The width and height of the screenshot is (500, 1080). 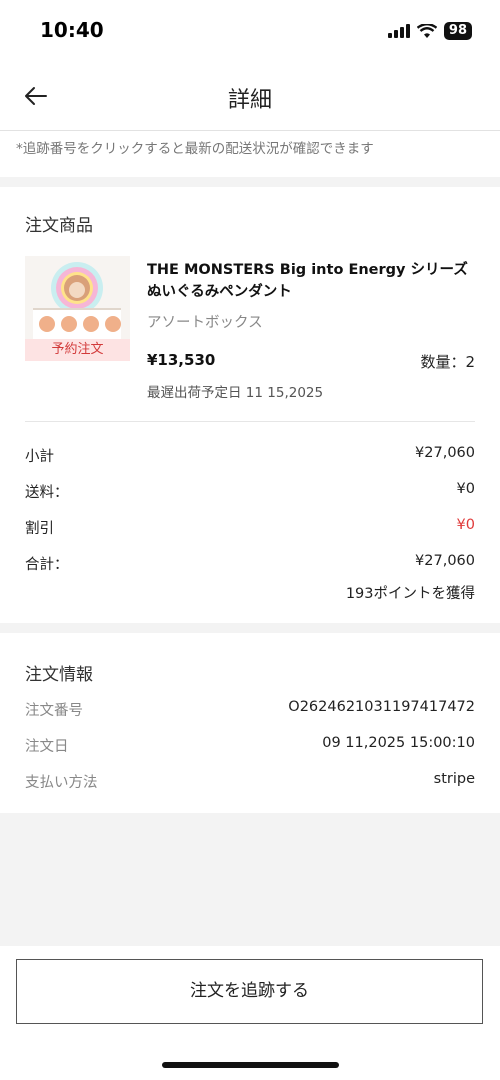 What do you see at coordinates (77, 308) in the screenshot?
I see `product-thumbnail: 予約注文` at bounding box center [77, 308].